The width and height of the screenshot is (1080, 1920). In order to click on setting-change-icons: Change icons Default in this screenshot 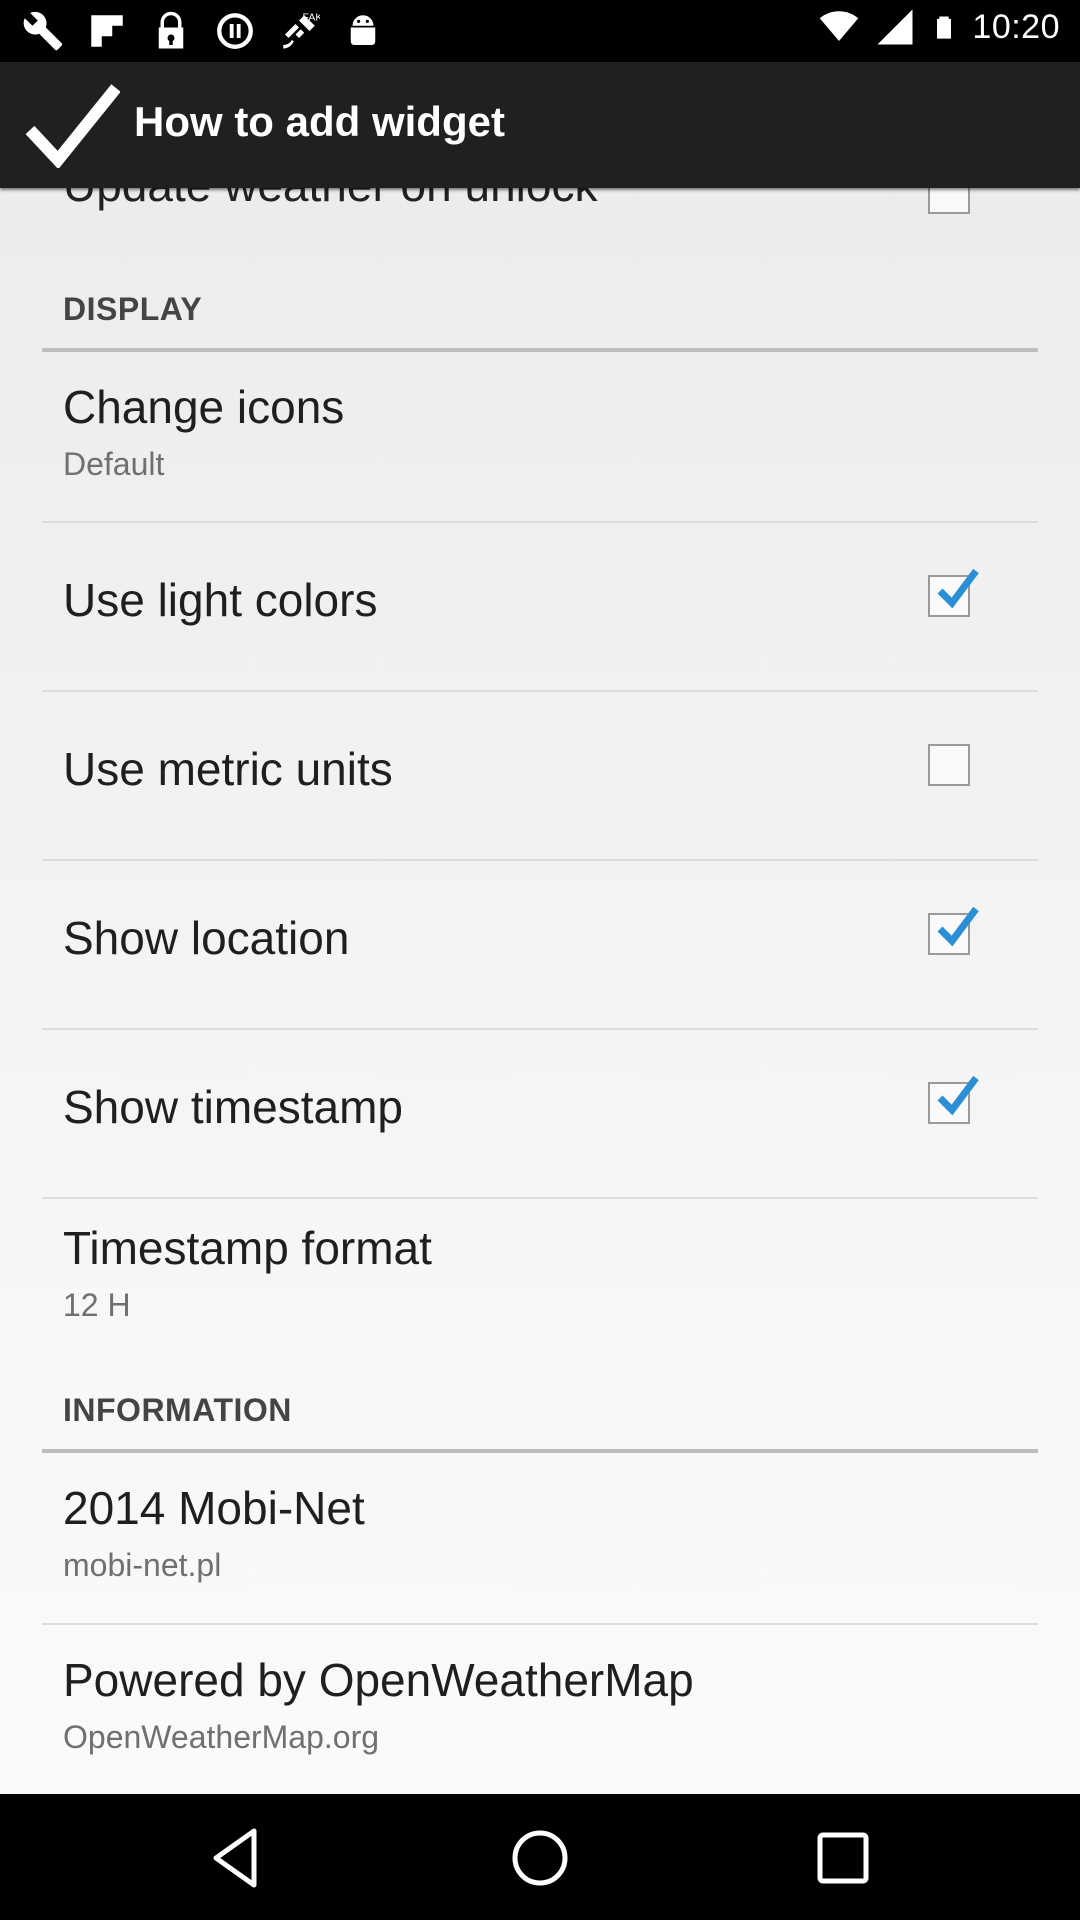, I will do `click(540, 431)`.